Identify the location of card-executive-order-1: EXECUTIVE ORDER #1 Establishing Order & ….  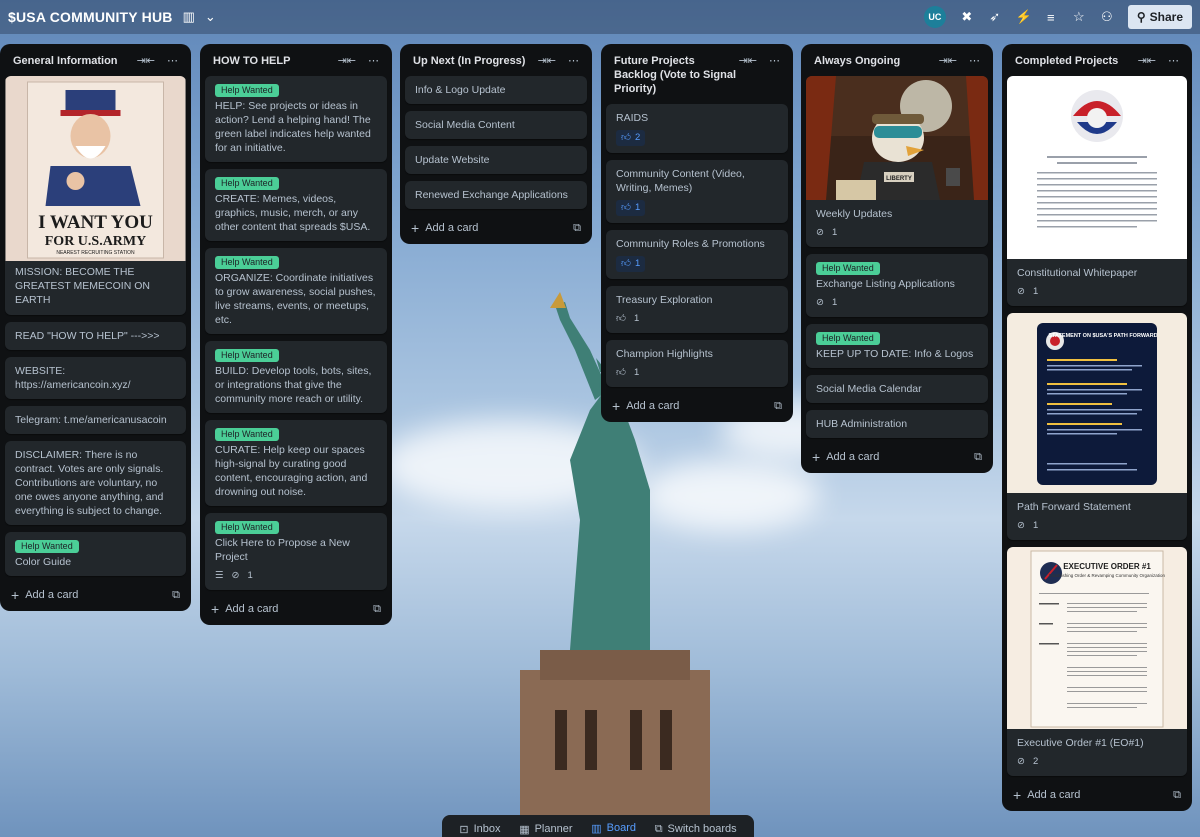
(1097, 661).